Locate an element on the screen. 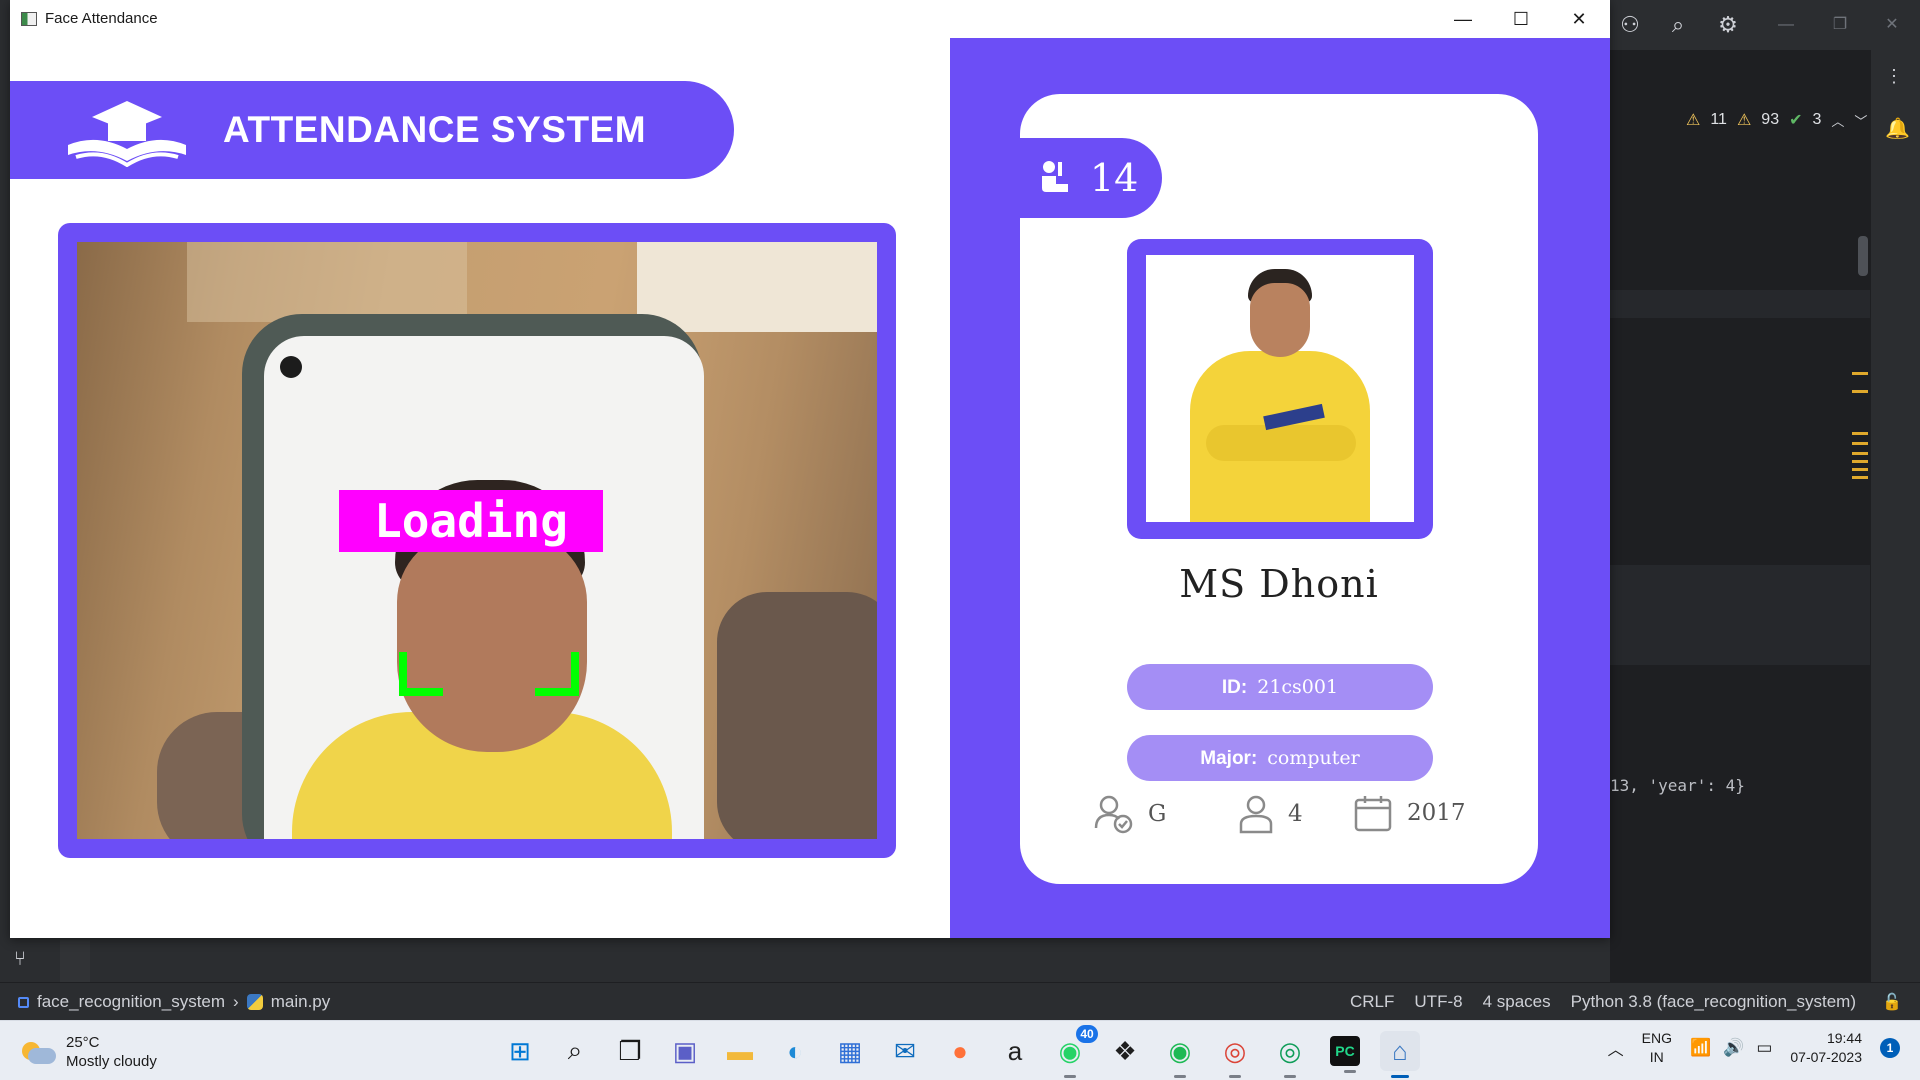 The image size is (1920, 1080). ide-gutter is located at coordinates (75, 961).